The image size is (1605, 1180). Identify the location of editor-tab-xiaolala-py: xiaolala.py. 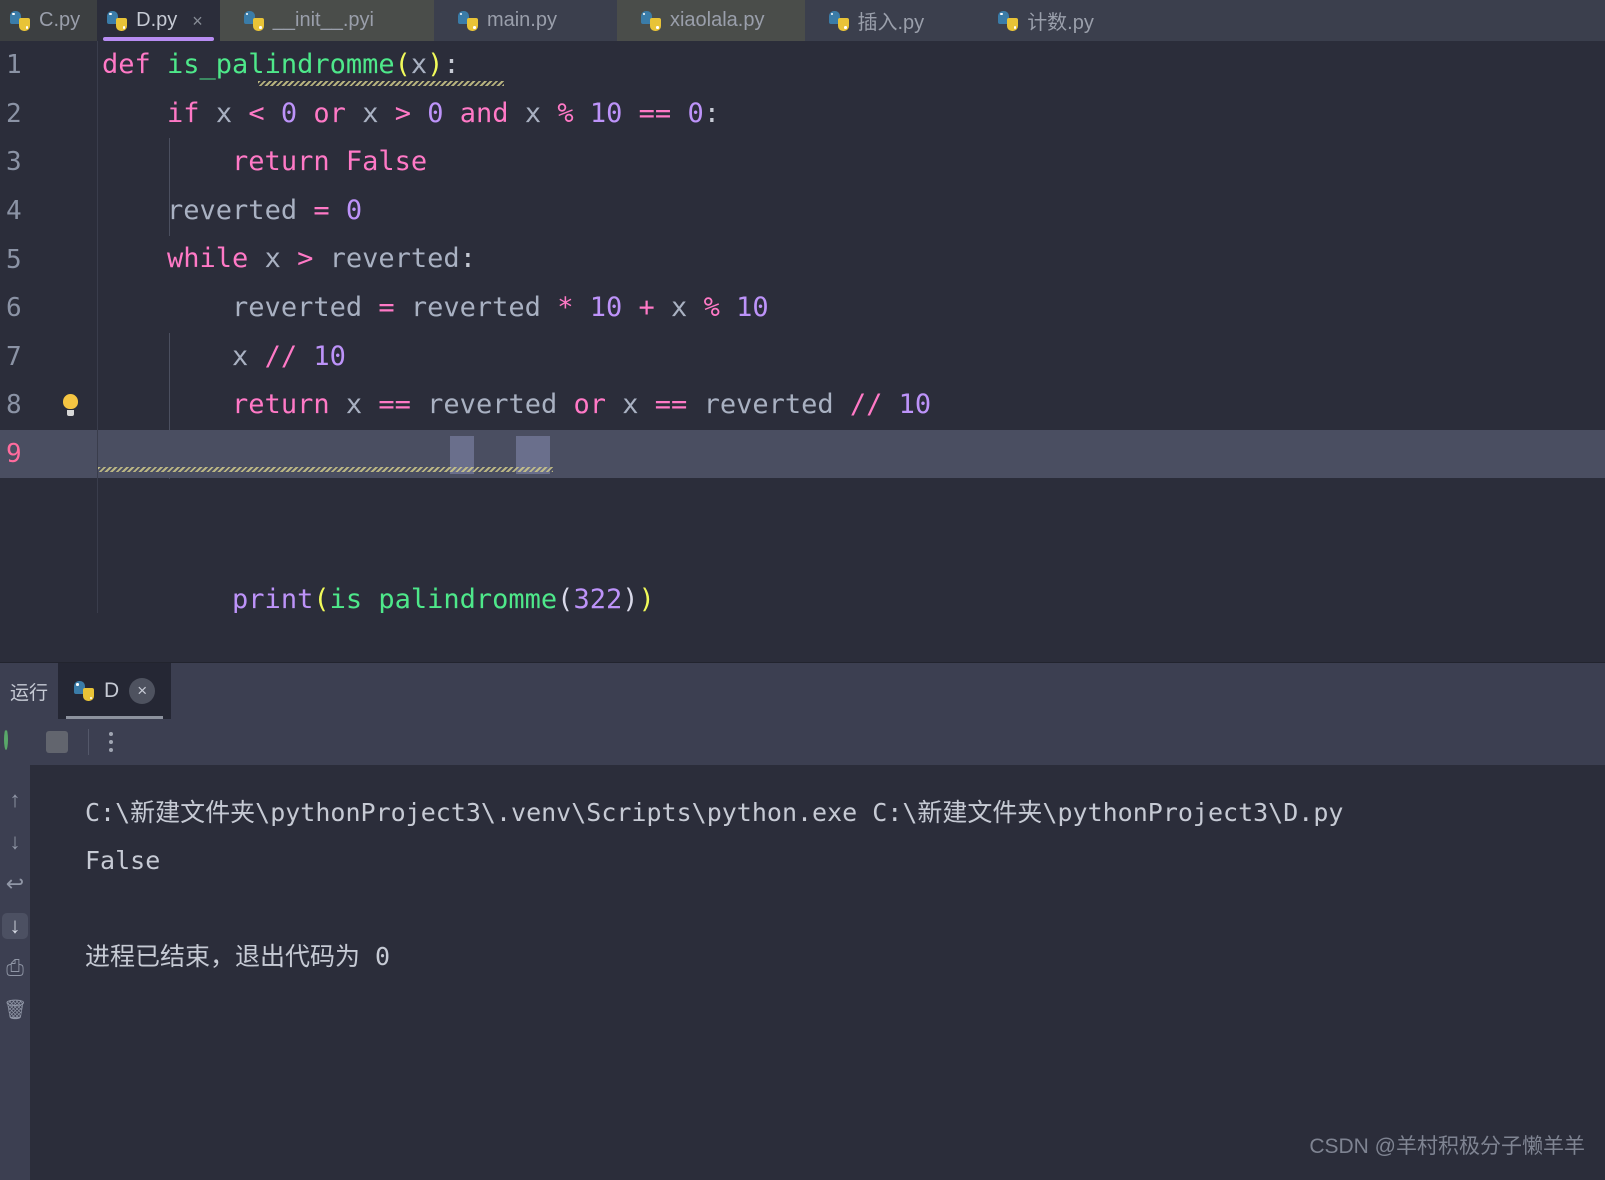
(710, 20).